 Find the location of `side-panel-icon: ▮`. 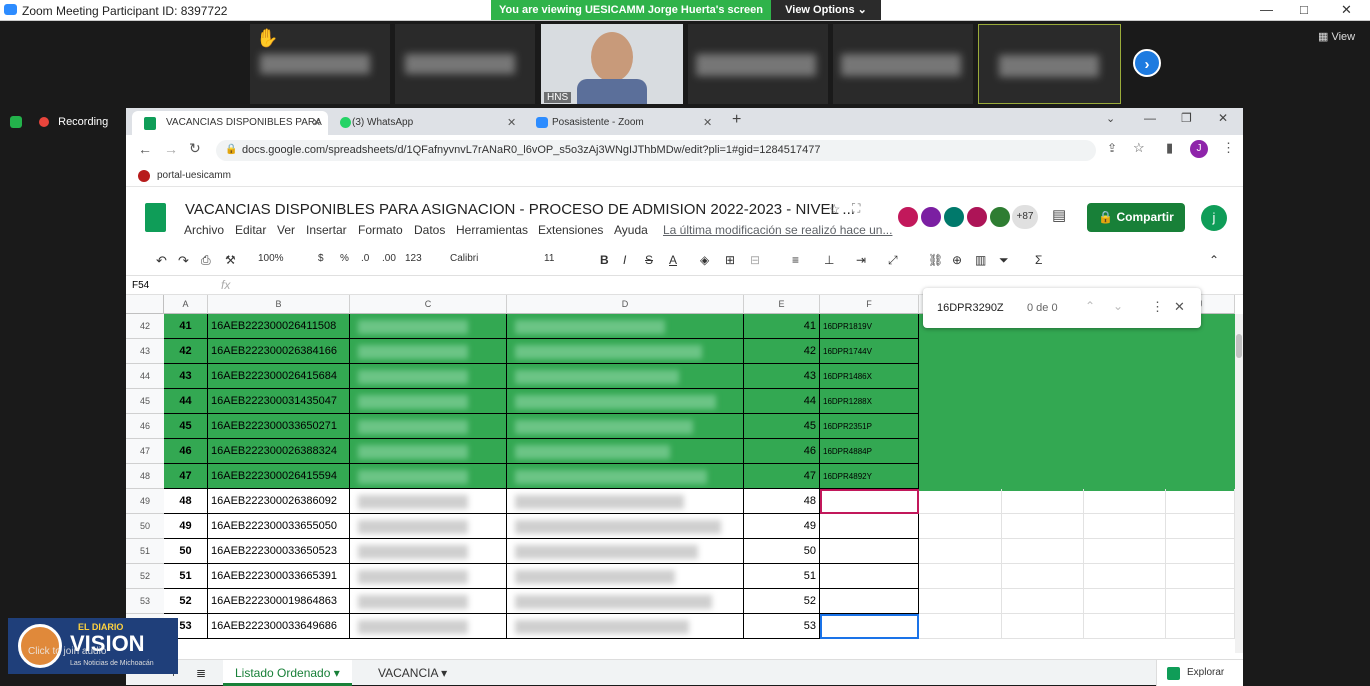

side-panel-icon: ▮ is located at coordinates (1169, 148).